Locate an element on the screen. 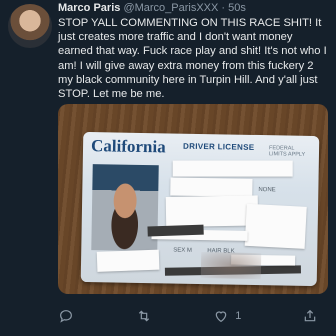 The height and width of the screenshot is (336, 336). share-button is located at coordinates (310, 316).